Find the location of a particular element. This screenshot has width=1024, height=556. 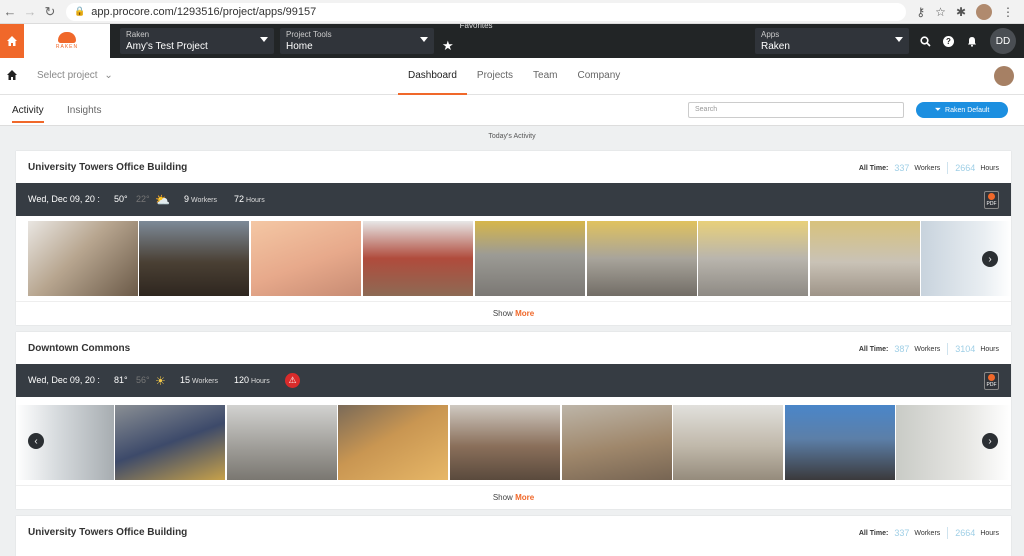

temp-high: 81° is located at coordinates (121, 380).